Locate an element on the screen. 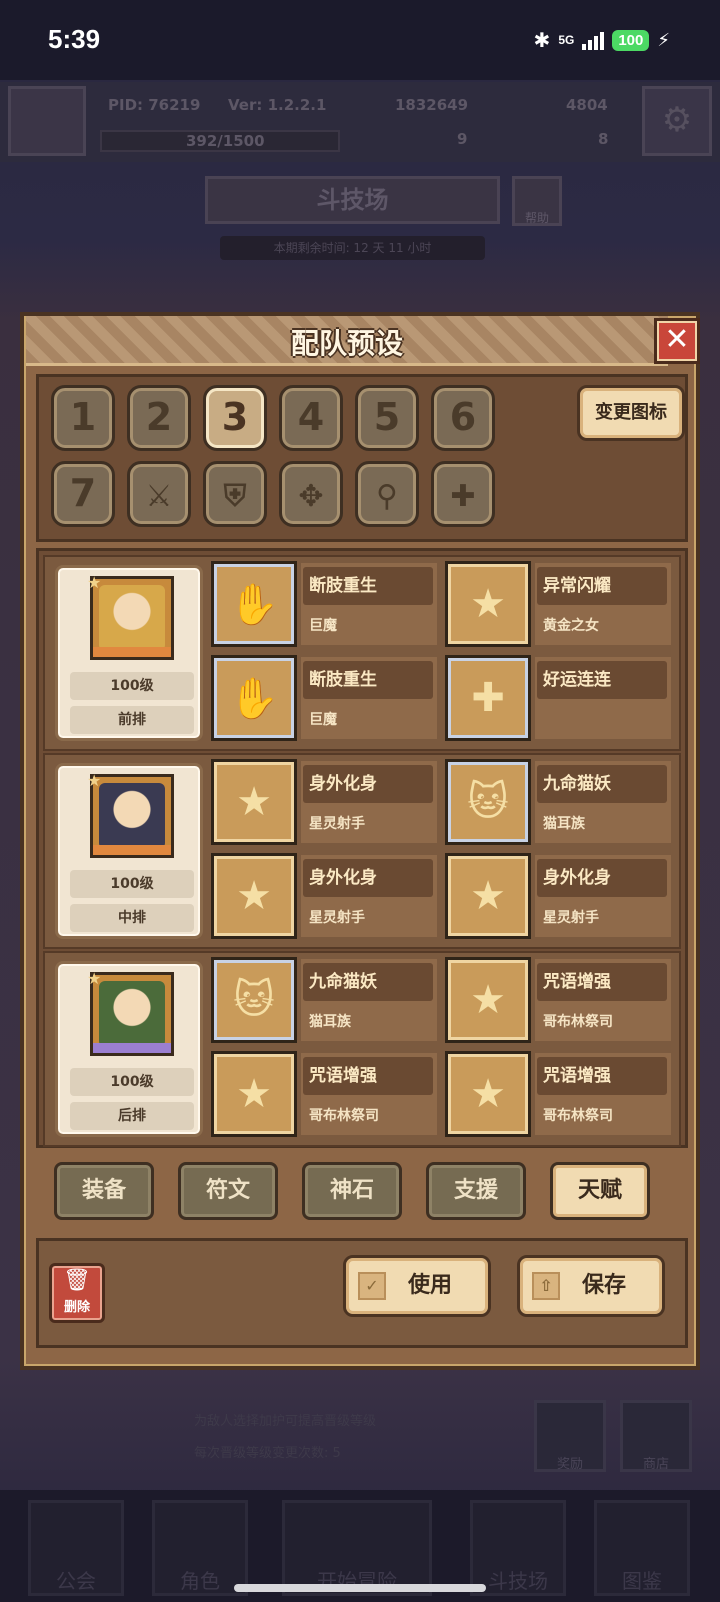  preset-slot-11: ⚲ is located at coordinates (387, 494).